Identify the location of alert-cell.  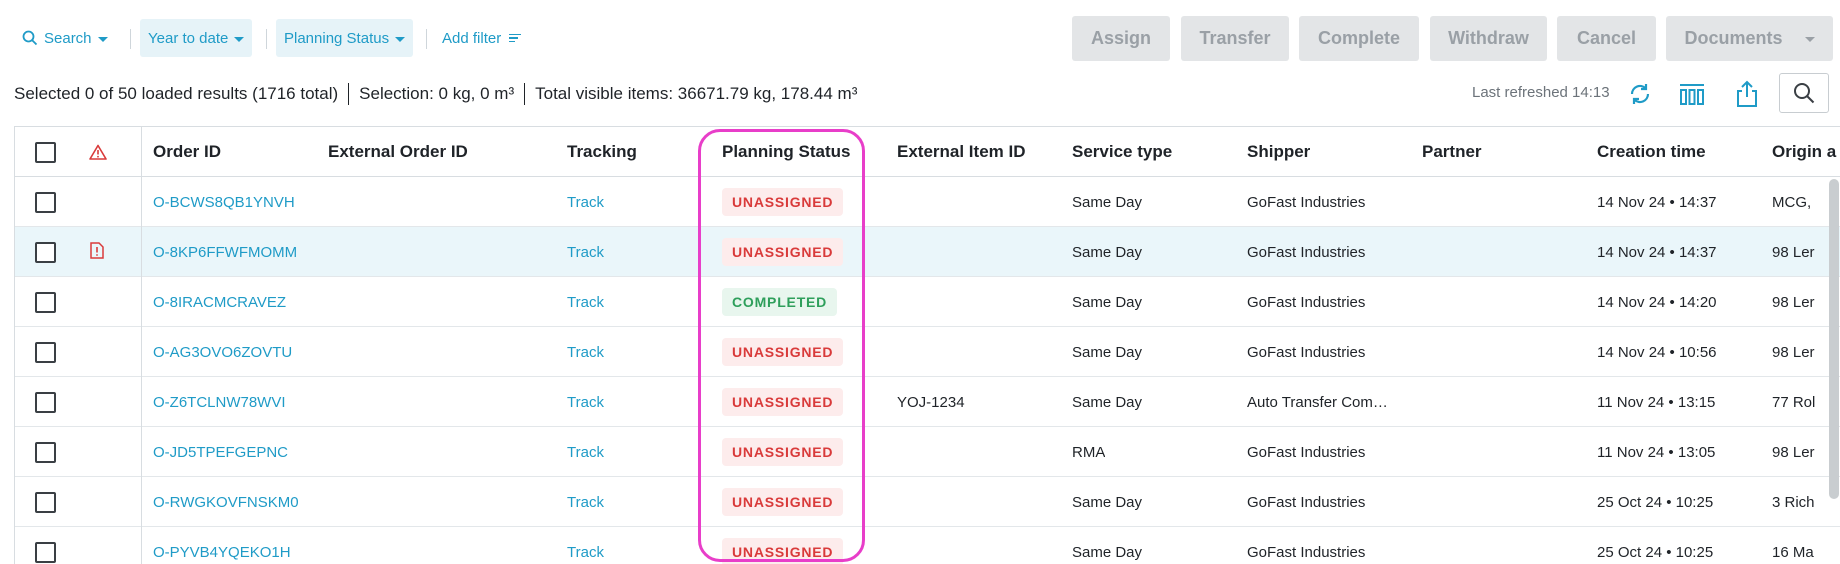
(97, 252).